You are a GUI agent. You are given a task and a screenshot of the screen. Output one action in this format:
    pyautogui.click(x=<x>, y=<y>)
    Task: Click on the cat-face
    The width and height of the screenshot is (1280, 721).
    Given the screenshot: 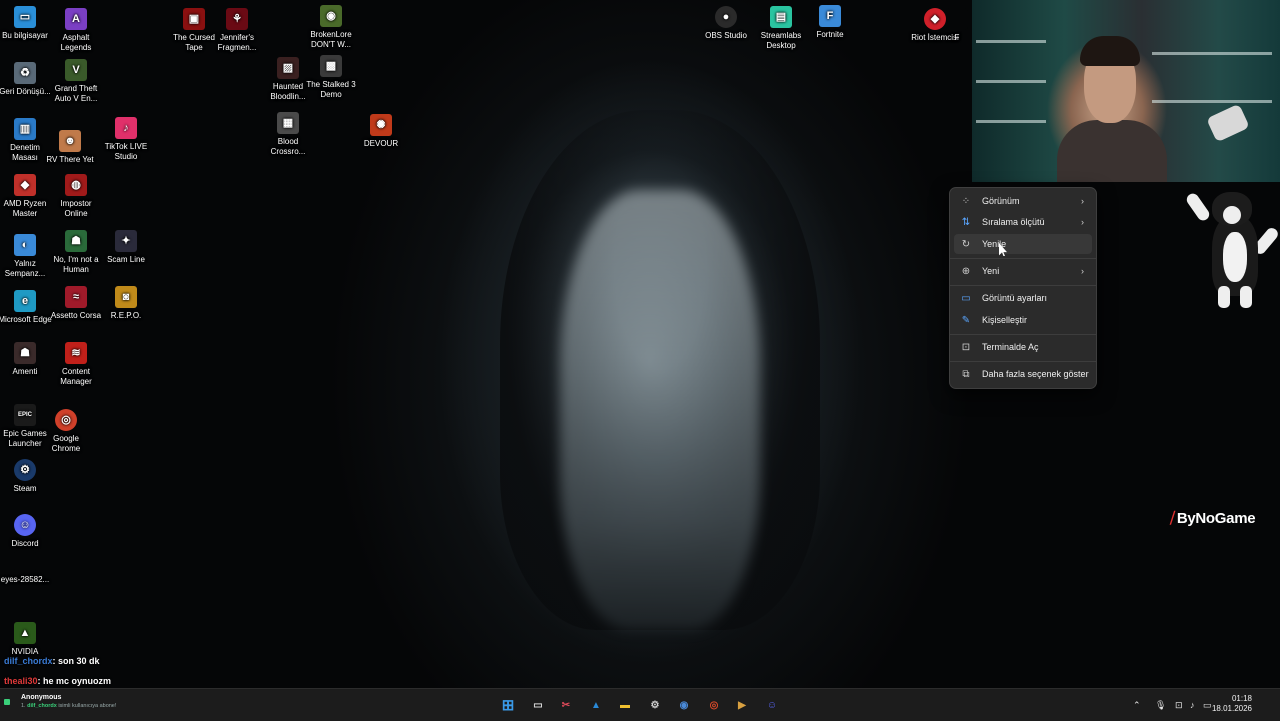 What is the action you would take?
    pyautogui.click(x=1232, y=215)
    